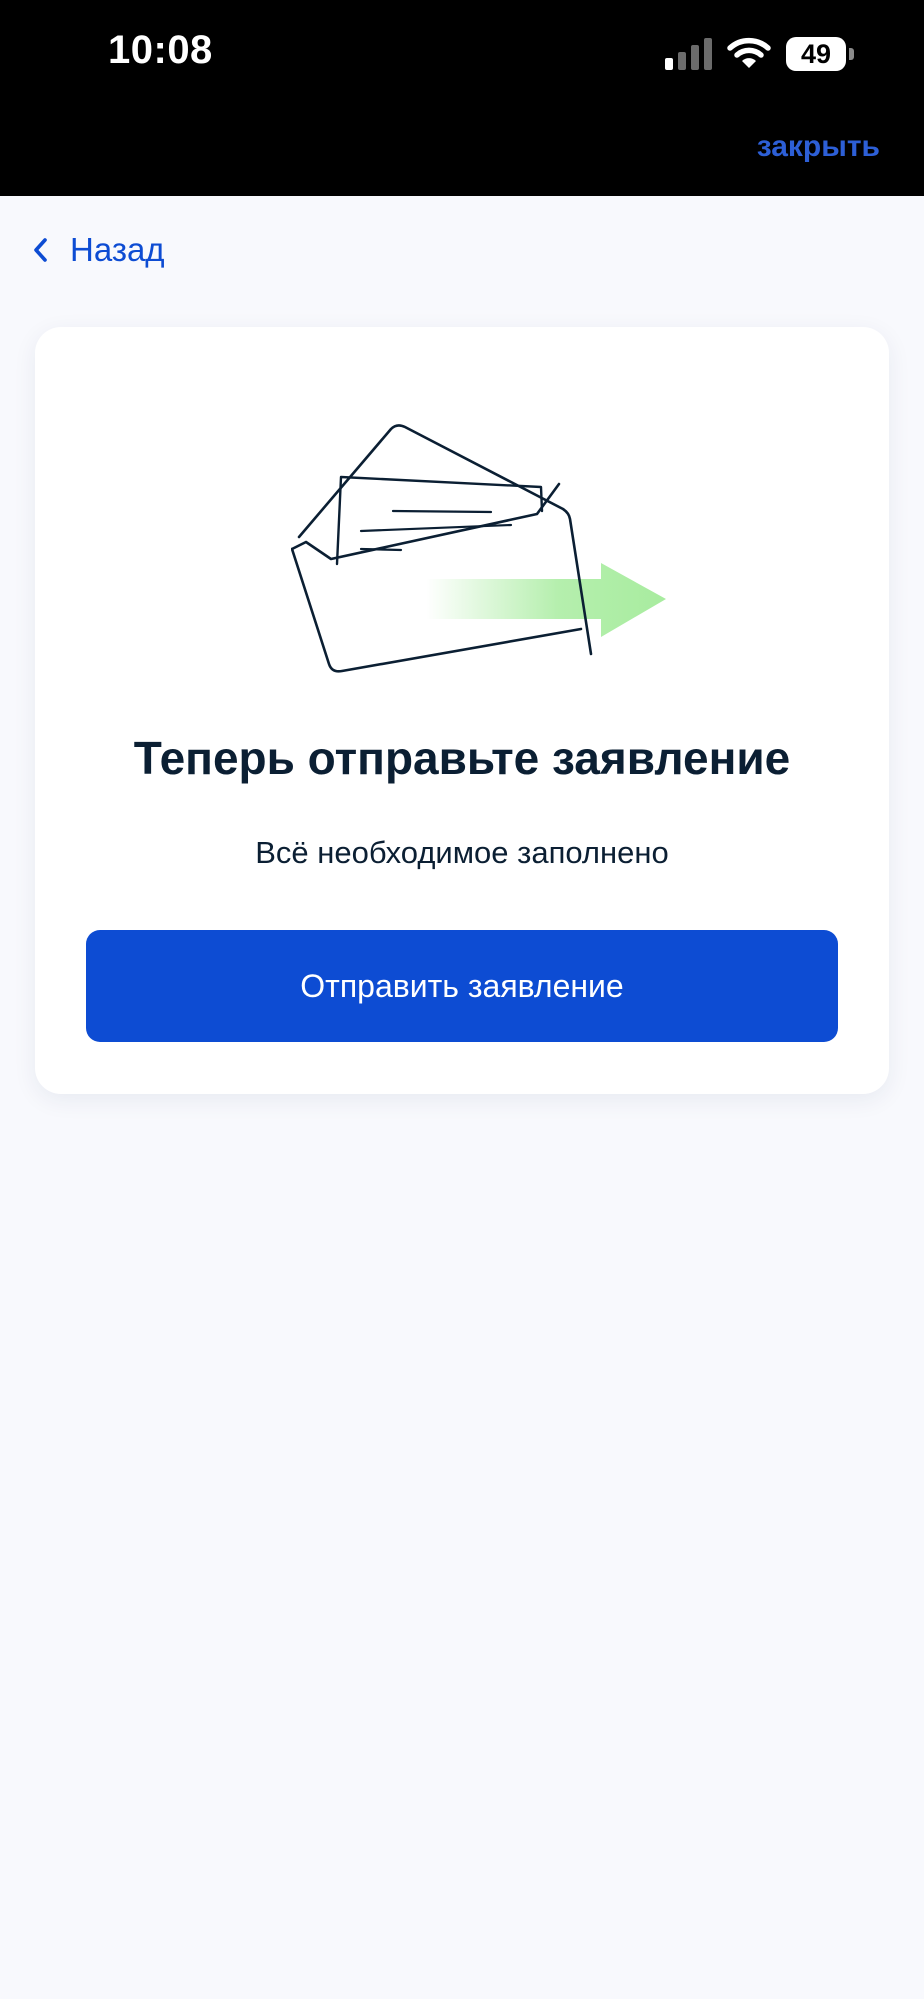 The width and height of the screenshot is (924, 1999). Describe the element at coordinates (818, 147) in the screenshot. I see `close-button: закрыть` at that location.